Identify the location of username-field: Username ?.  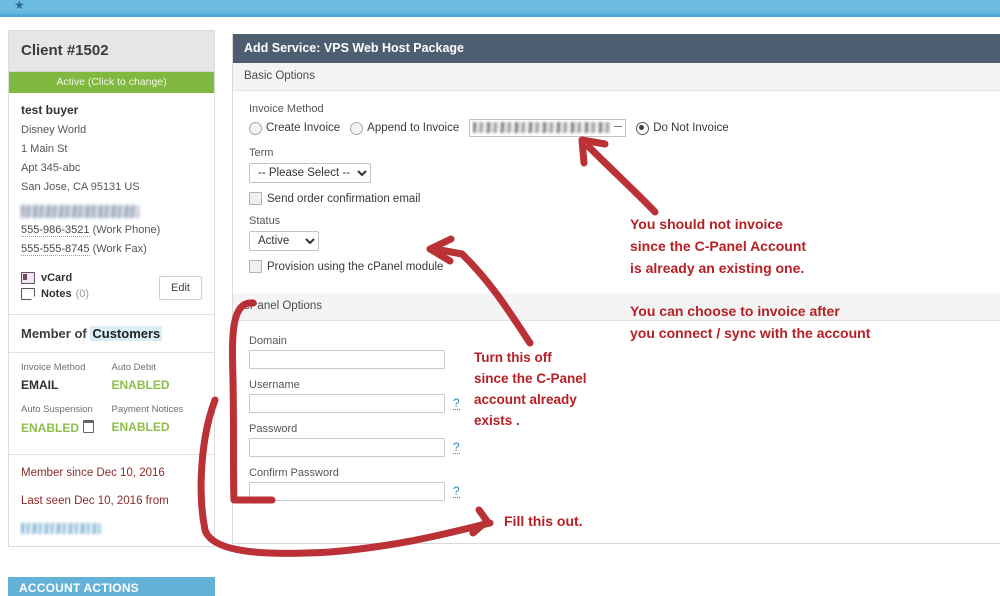
(624, 396).